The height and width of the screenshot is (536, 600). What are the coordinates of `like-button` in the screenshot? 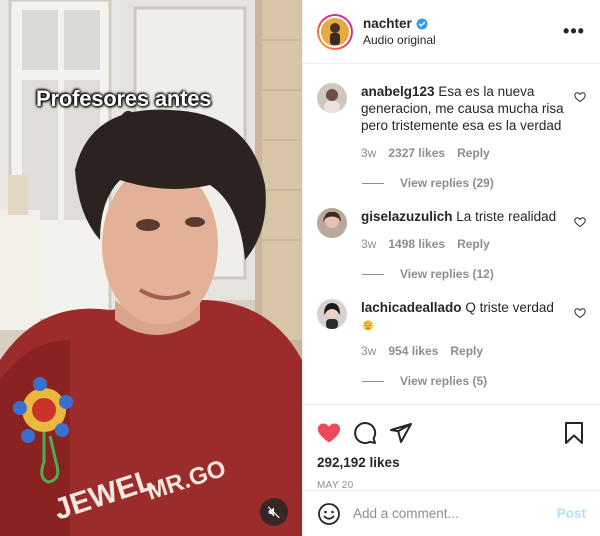 It's located at (329, 433).